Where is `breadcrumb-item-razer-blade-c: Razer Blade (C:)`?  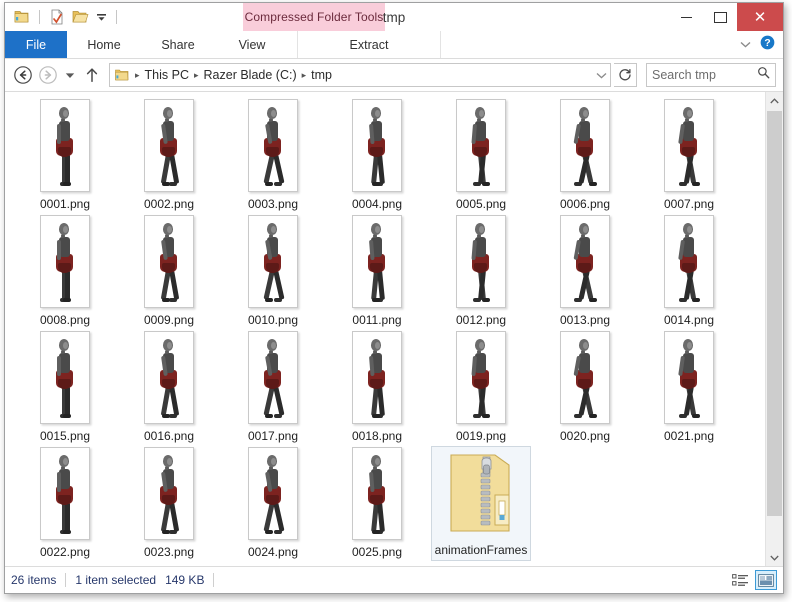 breadcrumb-item-razer-blade-c: Razer Blade (C:) is located at coordinates (250, 75).